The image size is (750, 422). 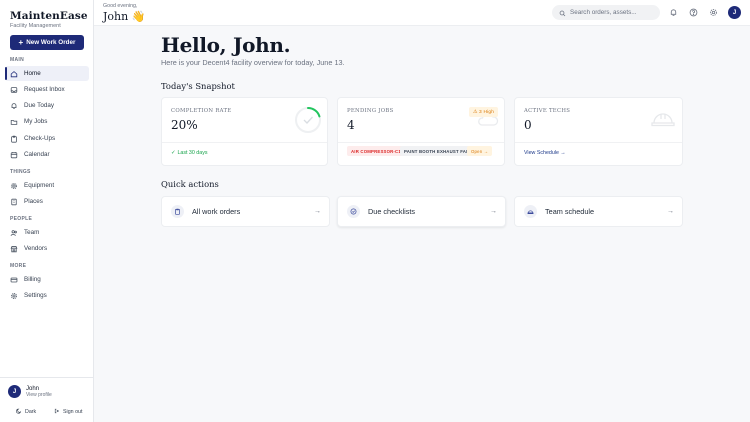 What do you see at coordinates (528, 125) in the screenshot?
I see `active-techs-value: 0` at bounding box center [528, 125].